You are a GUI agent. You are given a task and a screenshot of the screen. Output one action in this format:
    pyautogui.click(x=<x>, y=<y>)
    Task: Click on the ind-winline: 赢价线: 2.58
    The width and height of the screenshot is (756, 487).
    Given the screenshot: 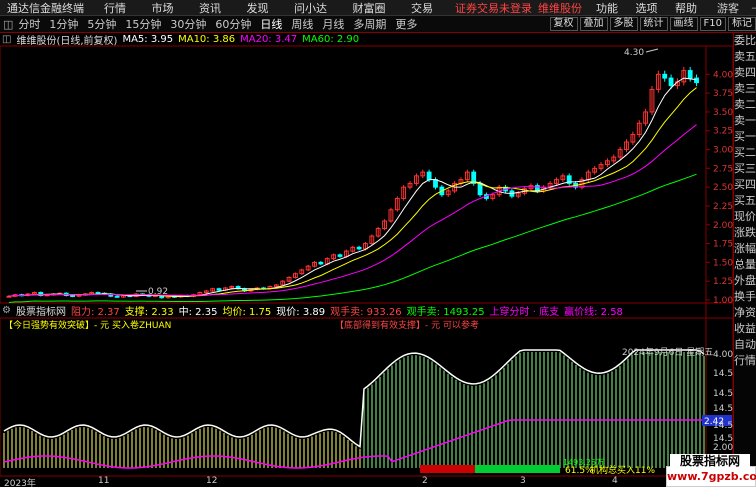 What is the action you would take?
    pyautogui.click(x=593, y=312)
    